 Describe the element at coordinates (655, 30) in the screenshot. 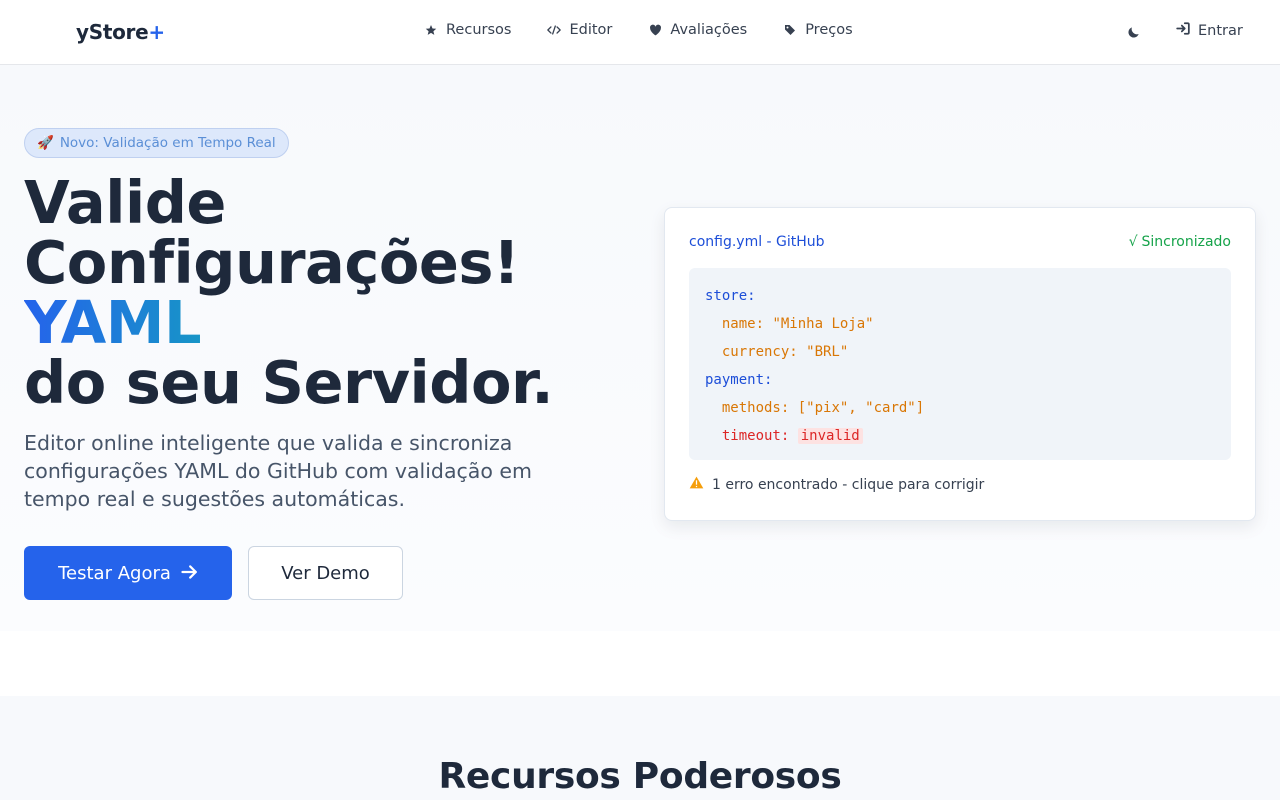

I see `heart-icon` at that location.